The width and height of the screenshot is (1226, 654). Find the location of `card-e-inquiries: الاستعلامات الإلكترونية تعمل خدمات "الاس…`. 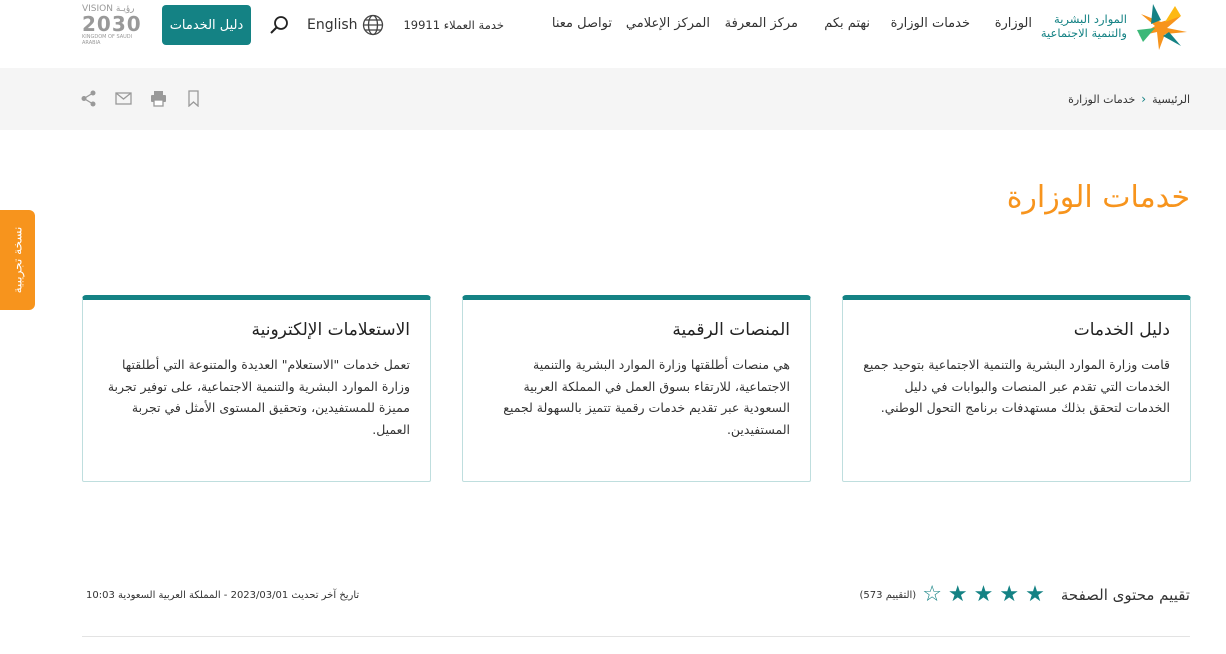

card-e-inquiries: الاستعلامات الإلكترونية تعمل خدمات "الاس… is located at coordinates (256, 388).